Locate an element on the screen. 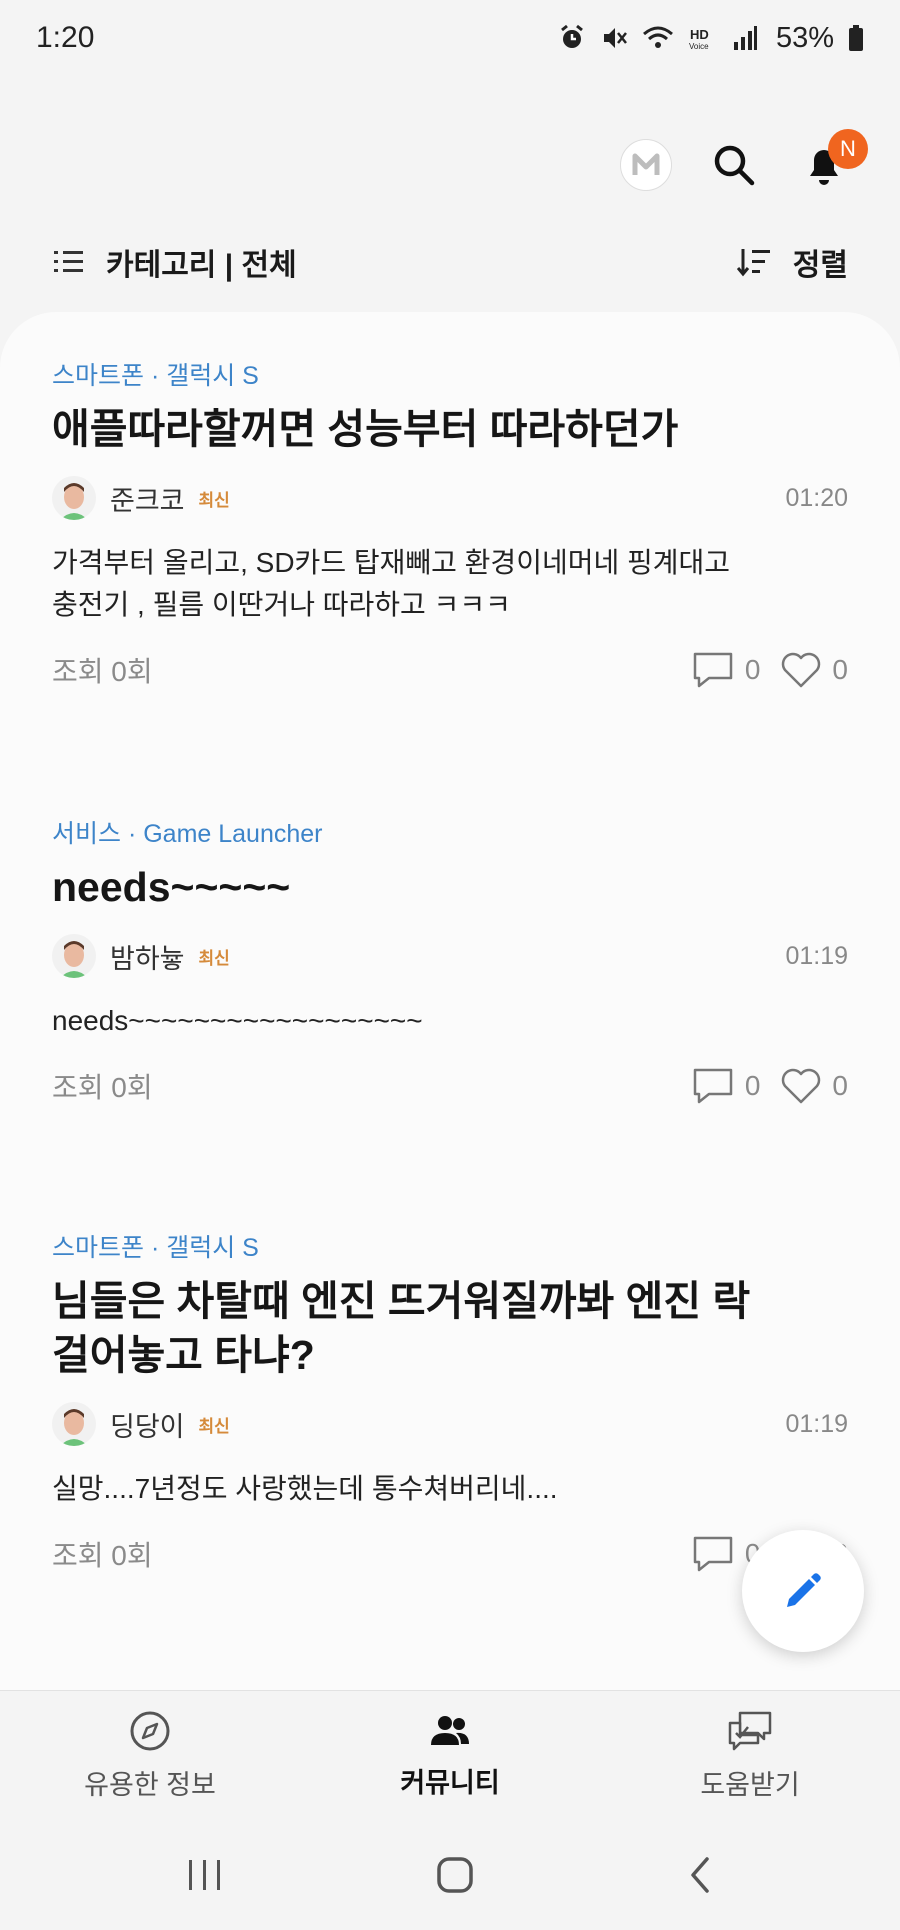 This screenshot has width=900, height=1930. author-name: 딩당이 is located at coordinates (147, 1426).